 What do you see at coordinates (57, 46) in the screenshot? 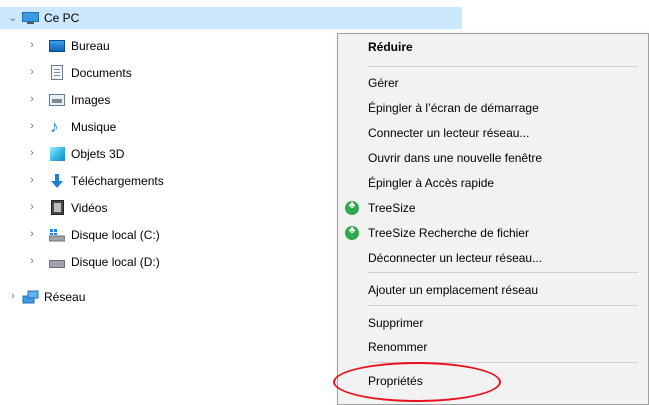
I see `desktop-folder-icon` at bounding box center [57, 46].